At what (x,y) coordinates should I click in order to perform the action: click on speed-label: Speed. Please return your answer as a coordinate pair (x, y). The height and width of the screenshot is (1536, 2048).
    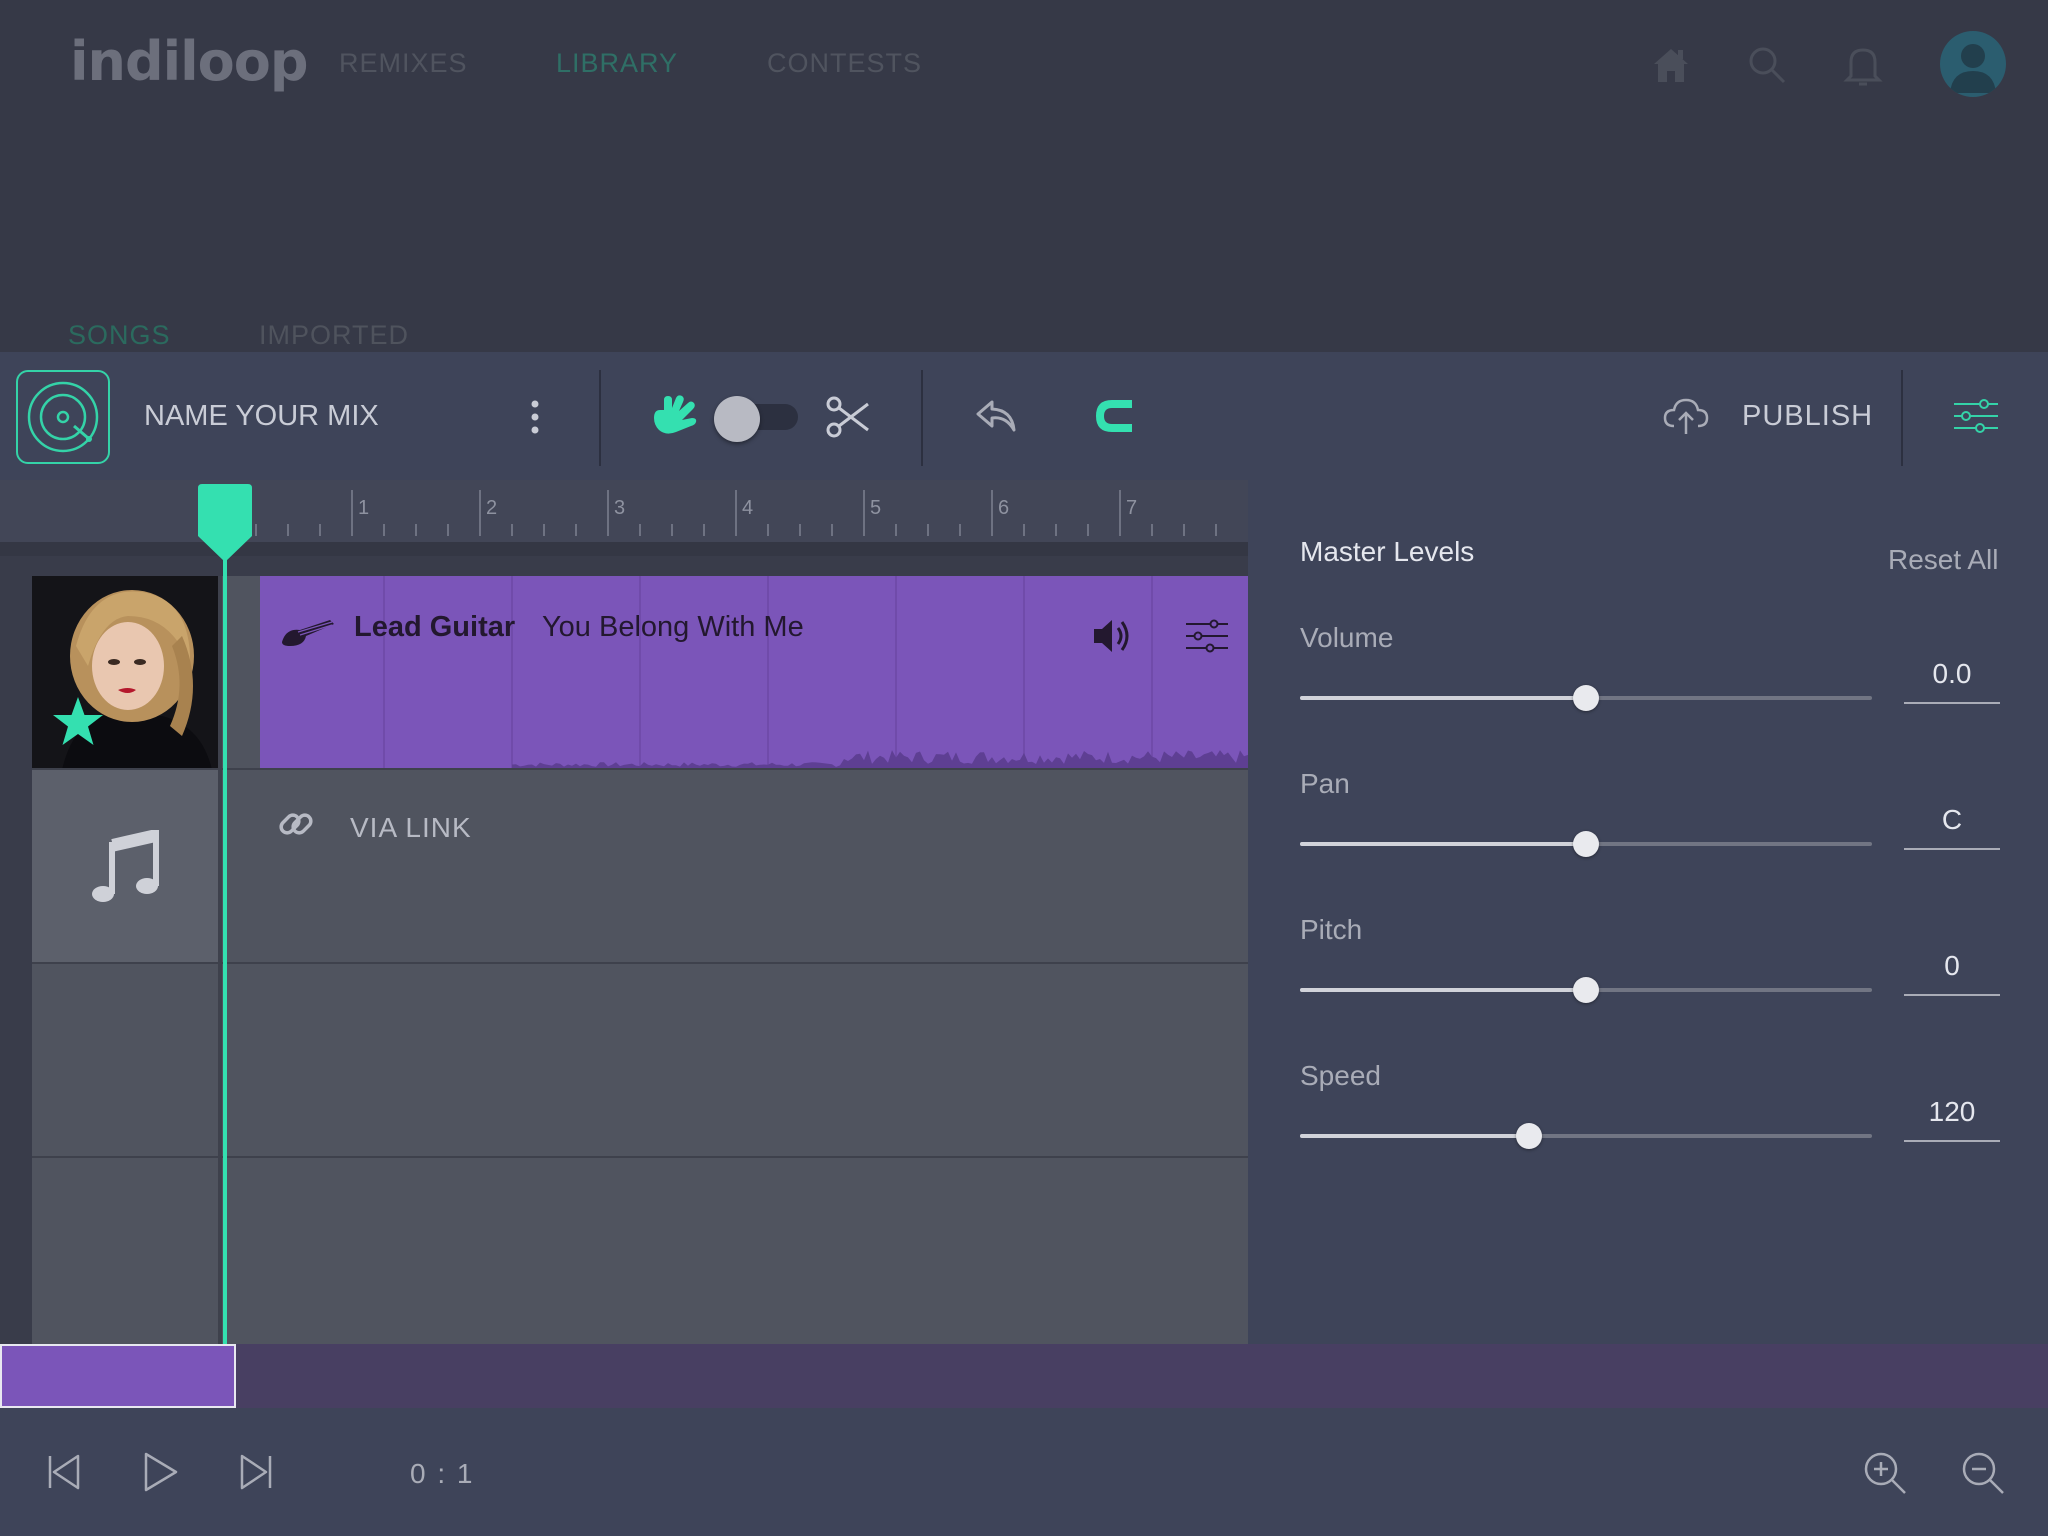
    Looking at the image, I should click on (1340, 1075).